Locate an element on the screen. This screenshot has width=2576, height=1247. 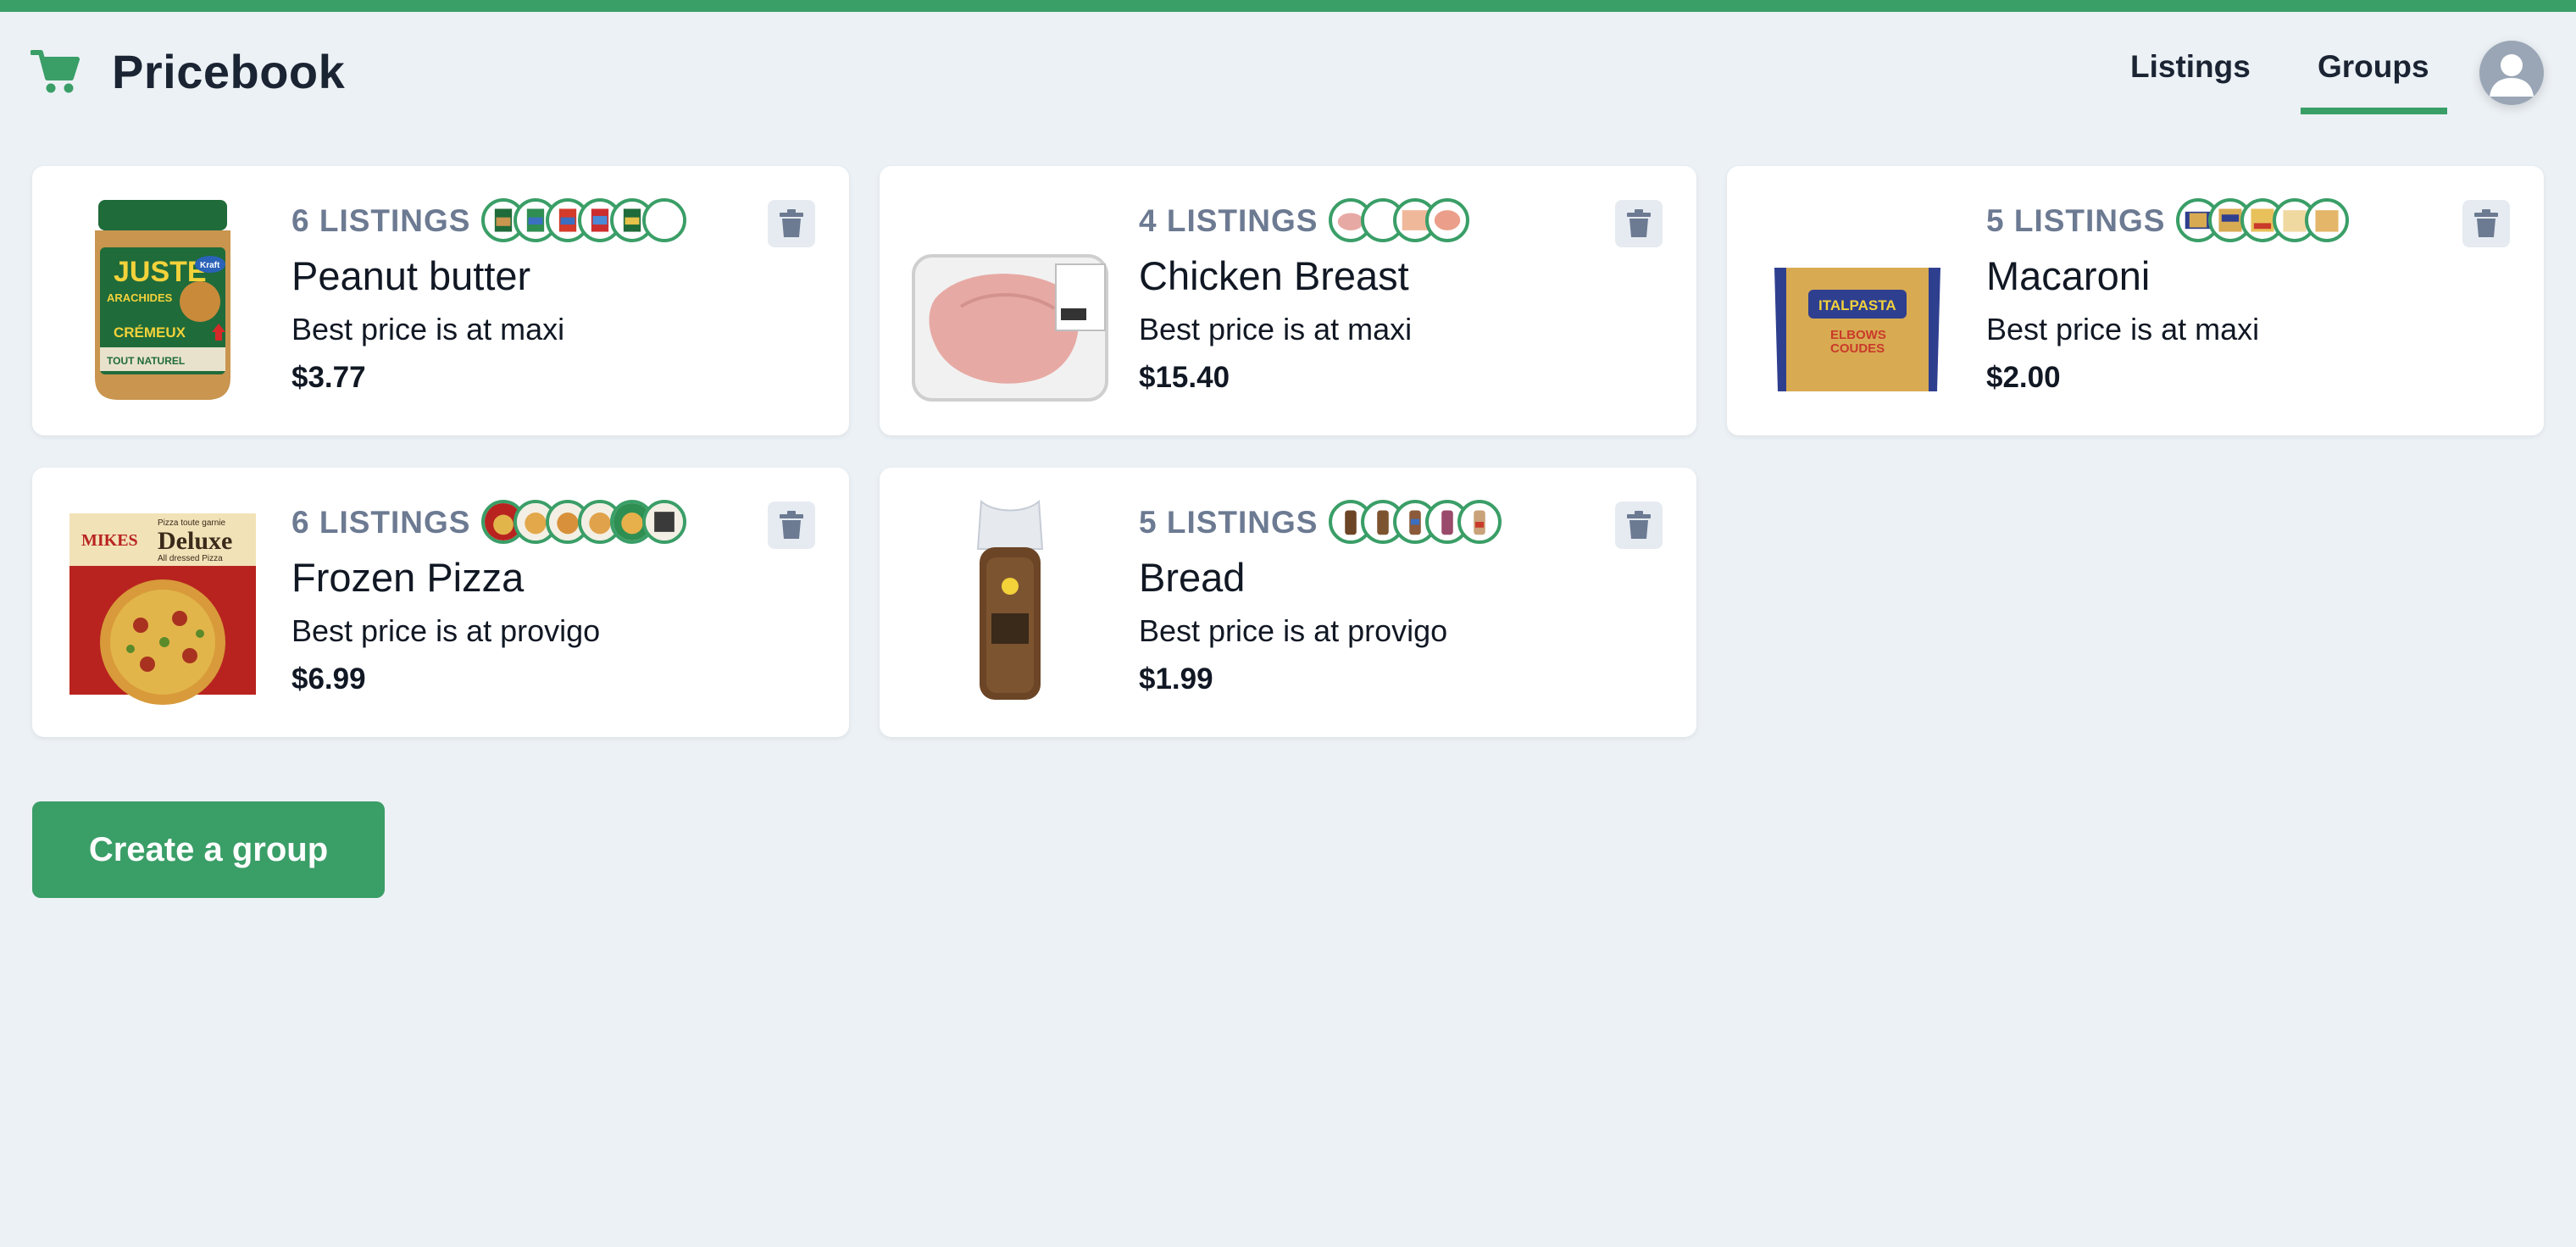
group-name: Macaroni is located at coordinates (2068, 275).